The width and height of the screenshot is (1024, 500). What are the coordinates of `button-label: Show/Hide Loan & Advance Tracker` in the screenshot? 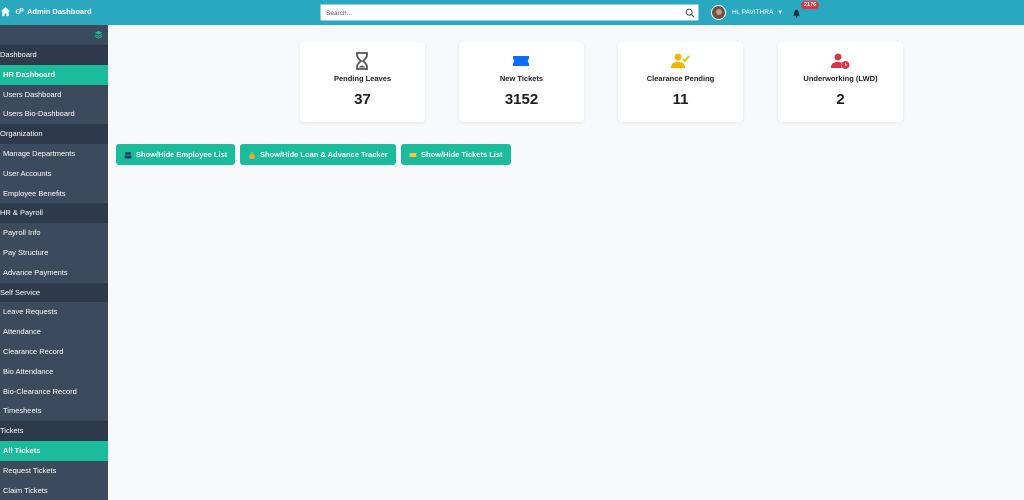 It's located at (324, 154).